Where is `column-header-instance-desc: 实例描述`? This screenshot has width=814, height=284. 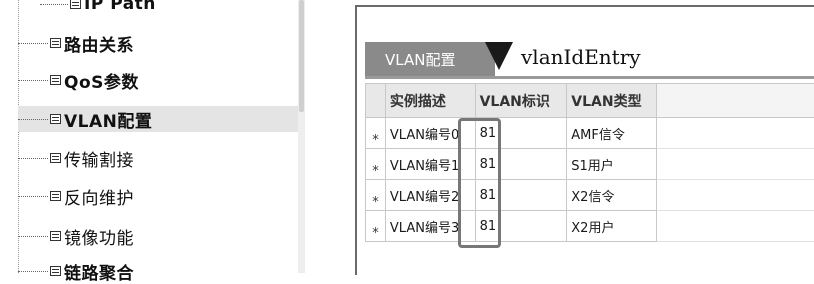
column-header-instance-desc: 实例描述 is located at coordinates (430, 101).